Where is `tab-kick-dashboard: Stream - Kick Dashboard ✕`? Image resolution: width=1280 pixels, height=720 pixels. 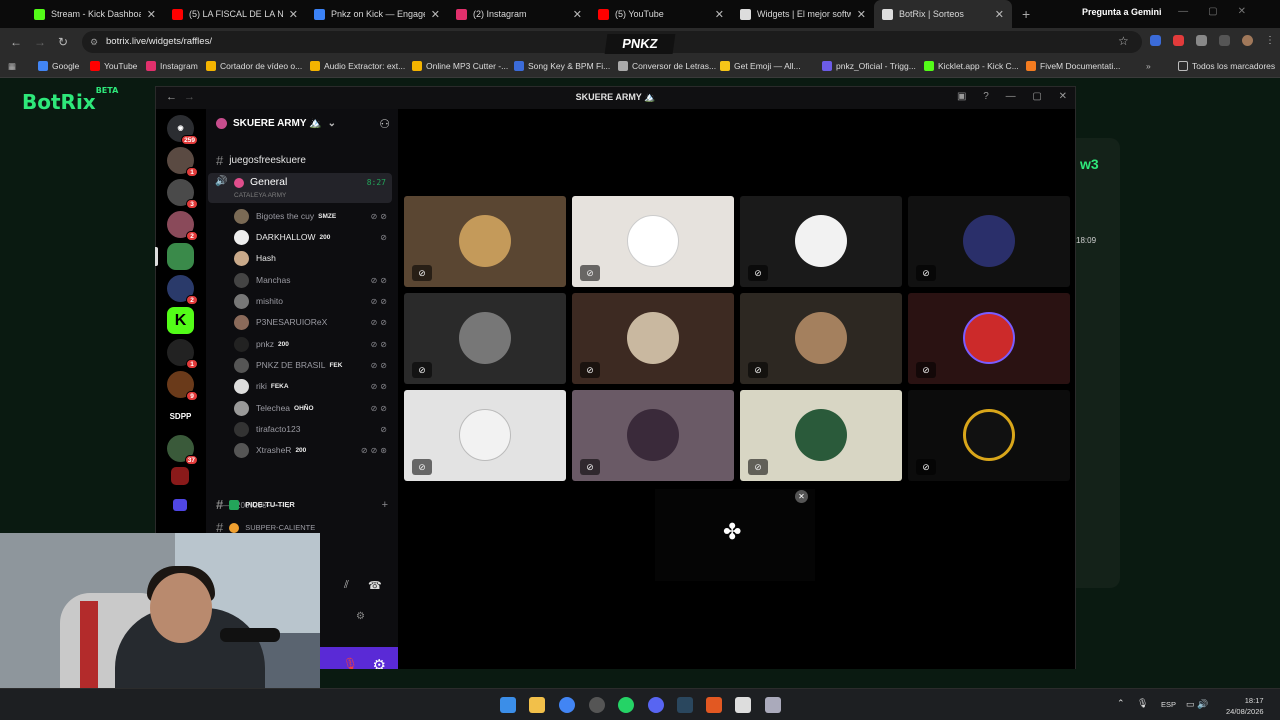
tab-kick-dashboard: Stream - Kick Dashboard ✕ is located at coordinates (95, 14).